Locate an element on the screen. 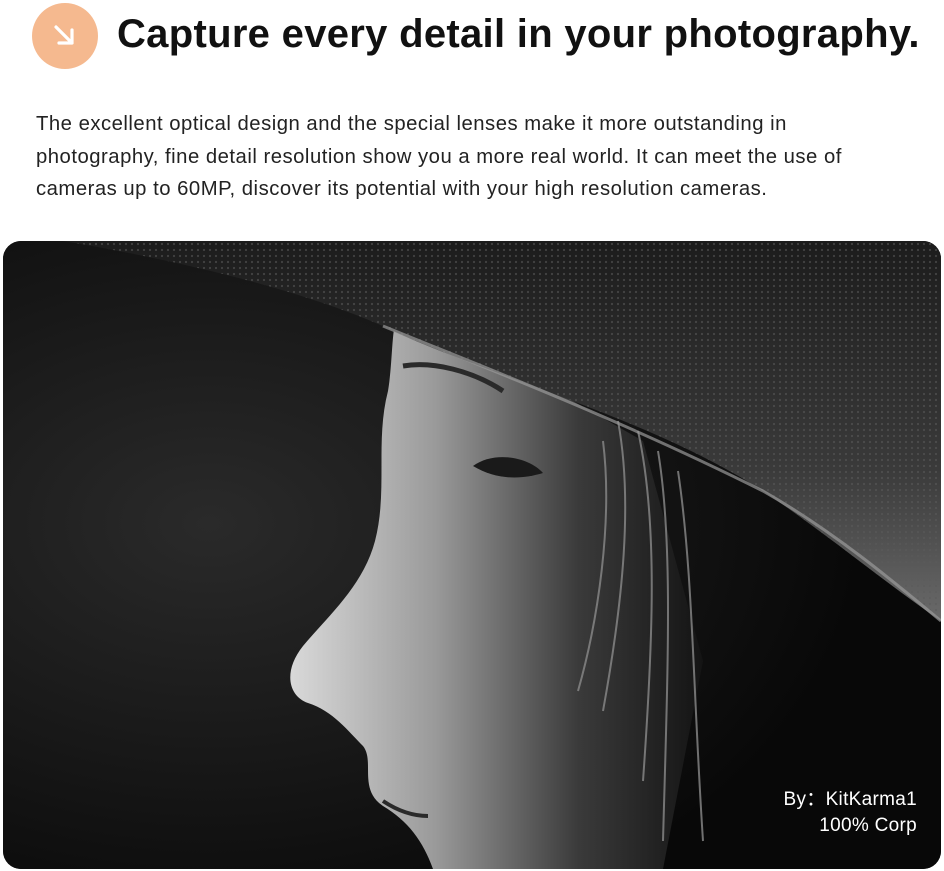  credit-author: By：KitKarma1 is located at coordinates (850, 799).